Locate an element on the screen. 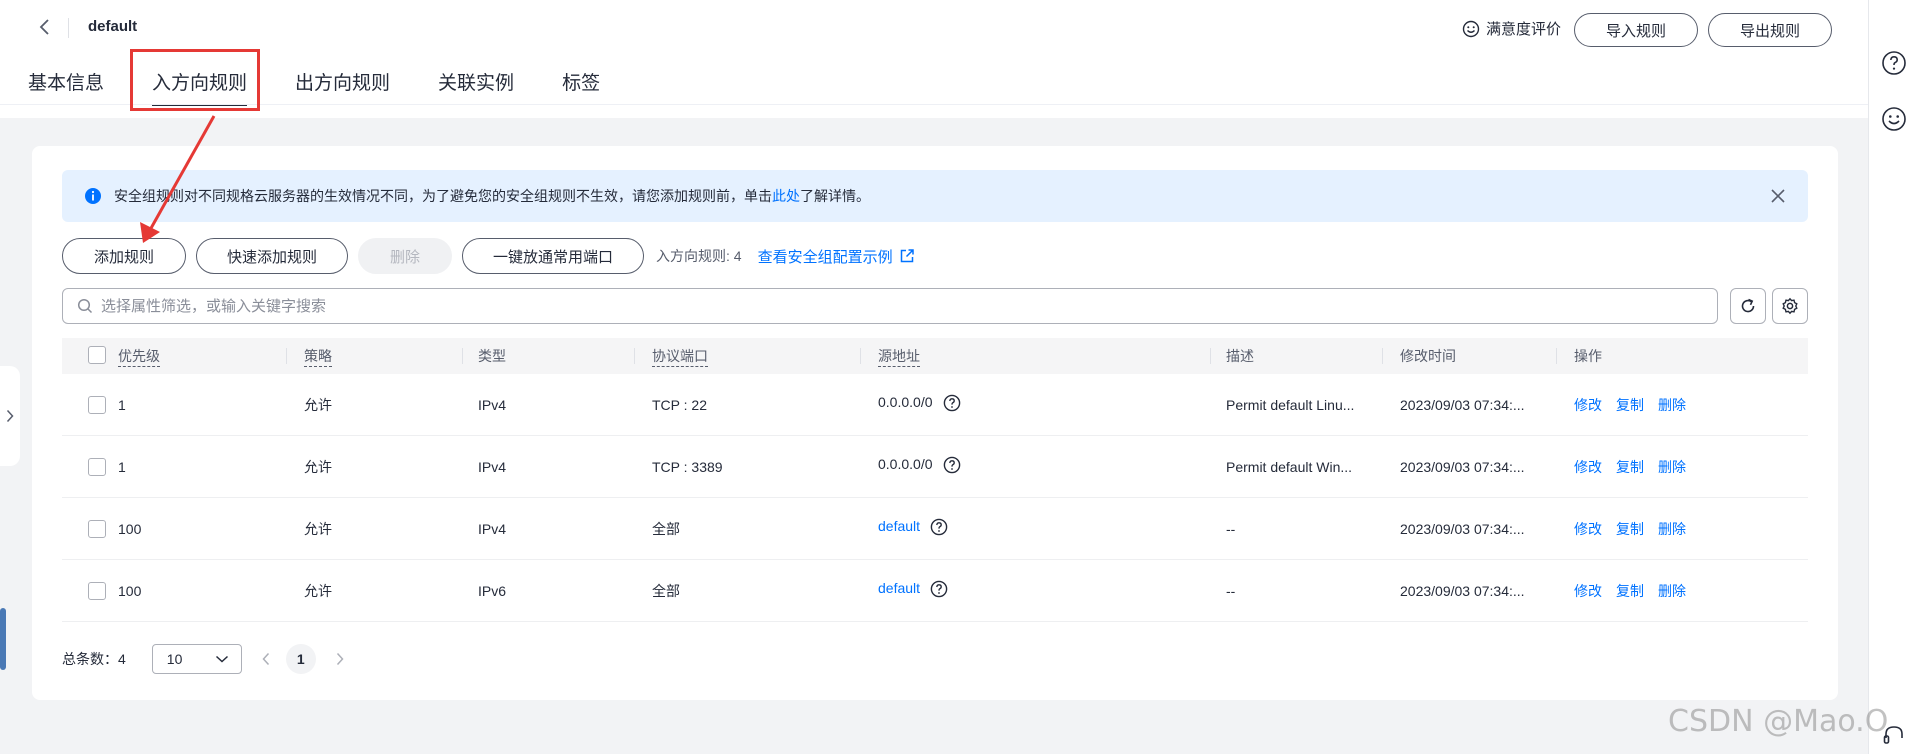 This screenshot has height=754, width=1918. header-port: 协议端口 is located at coordinates (680, 356).